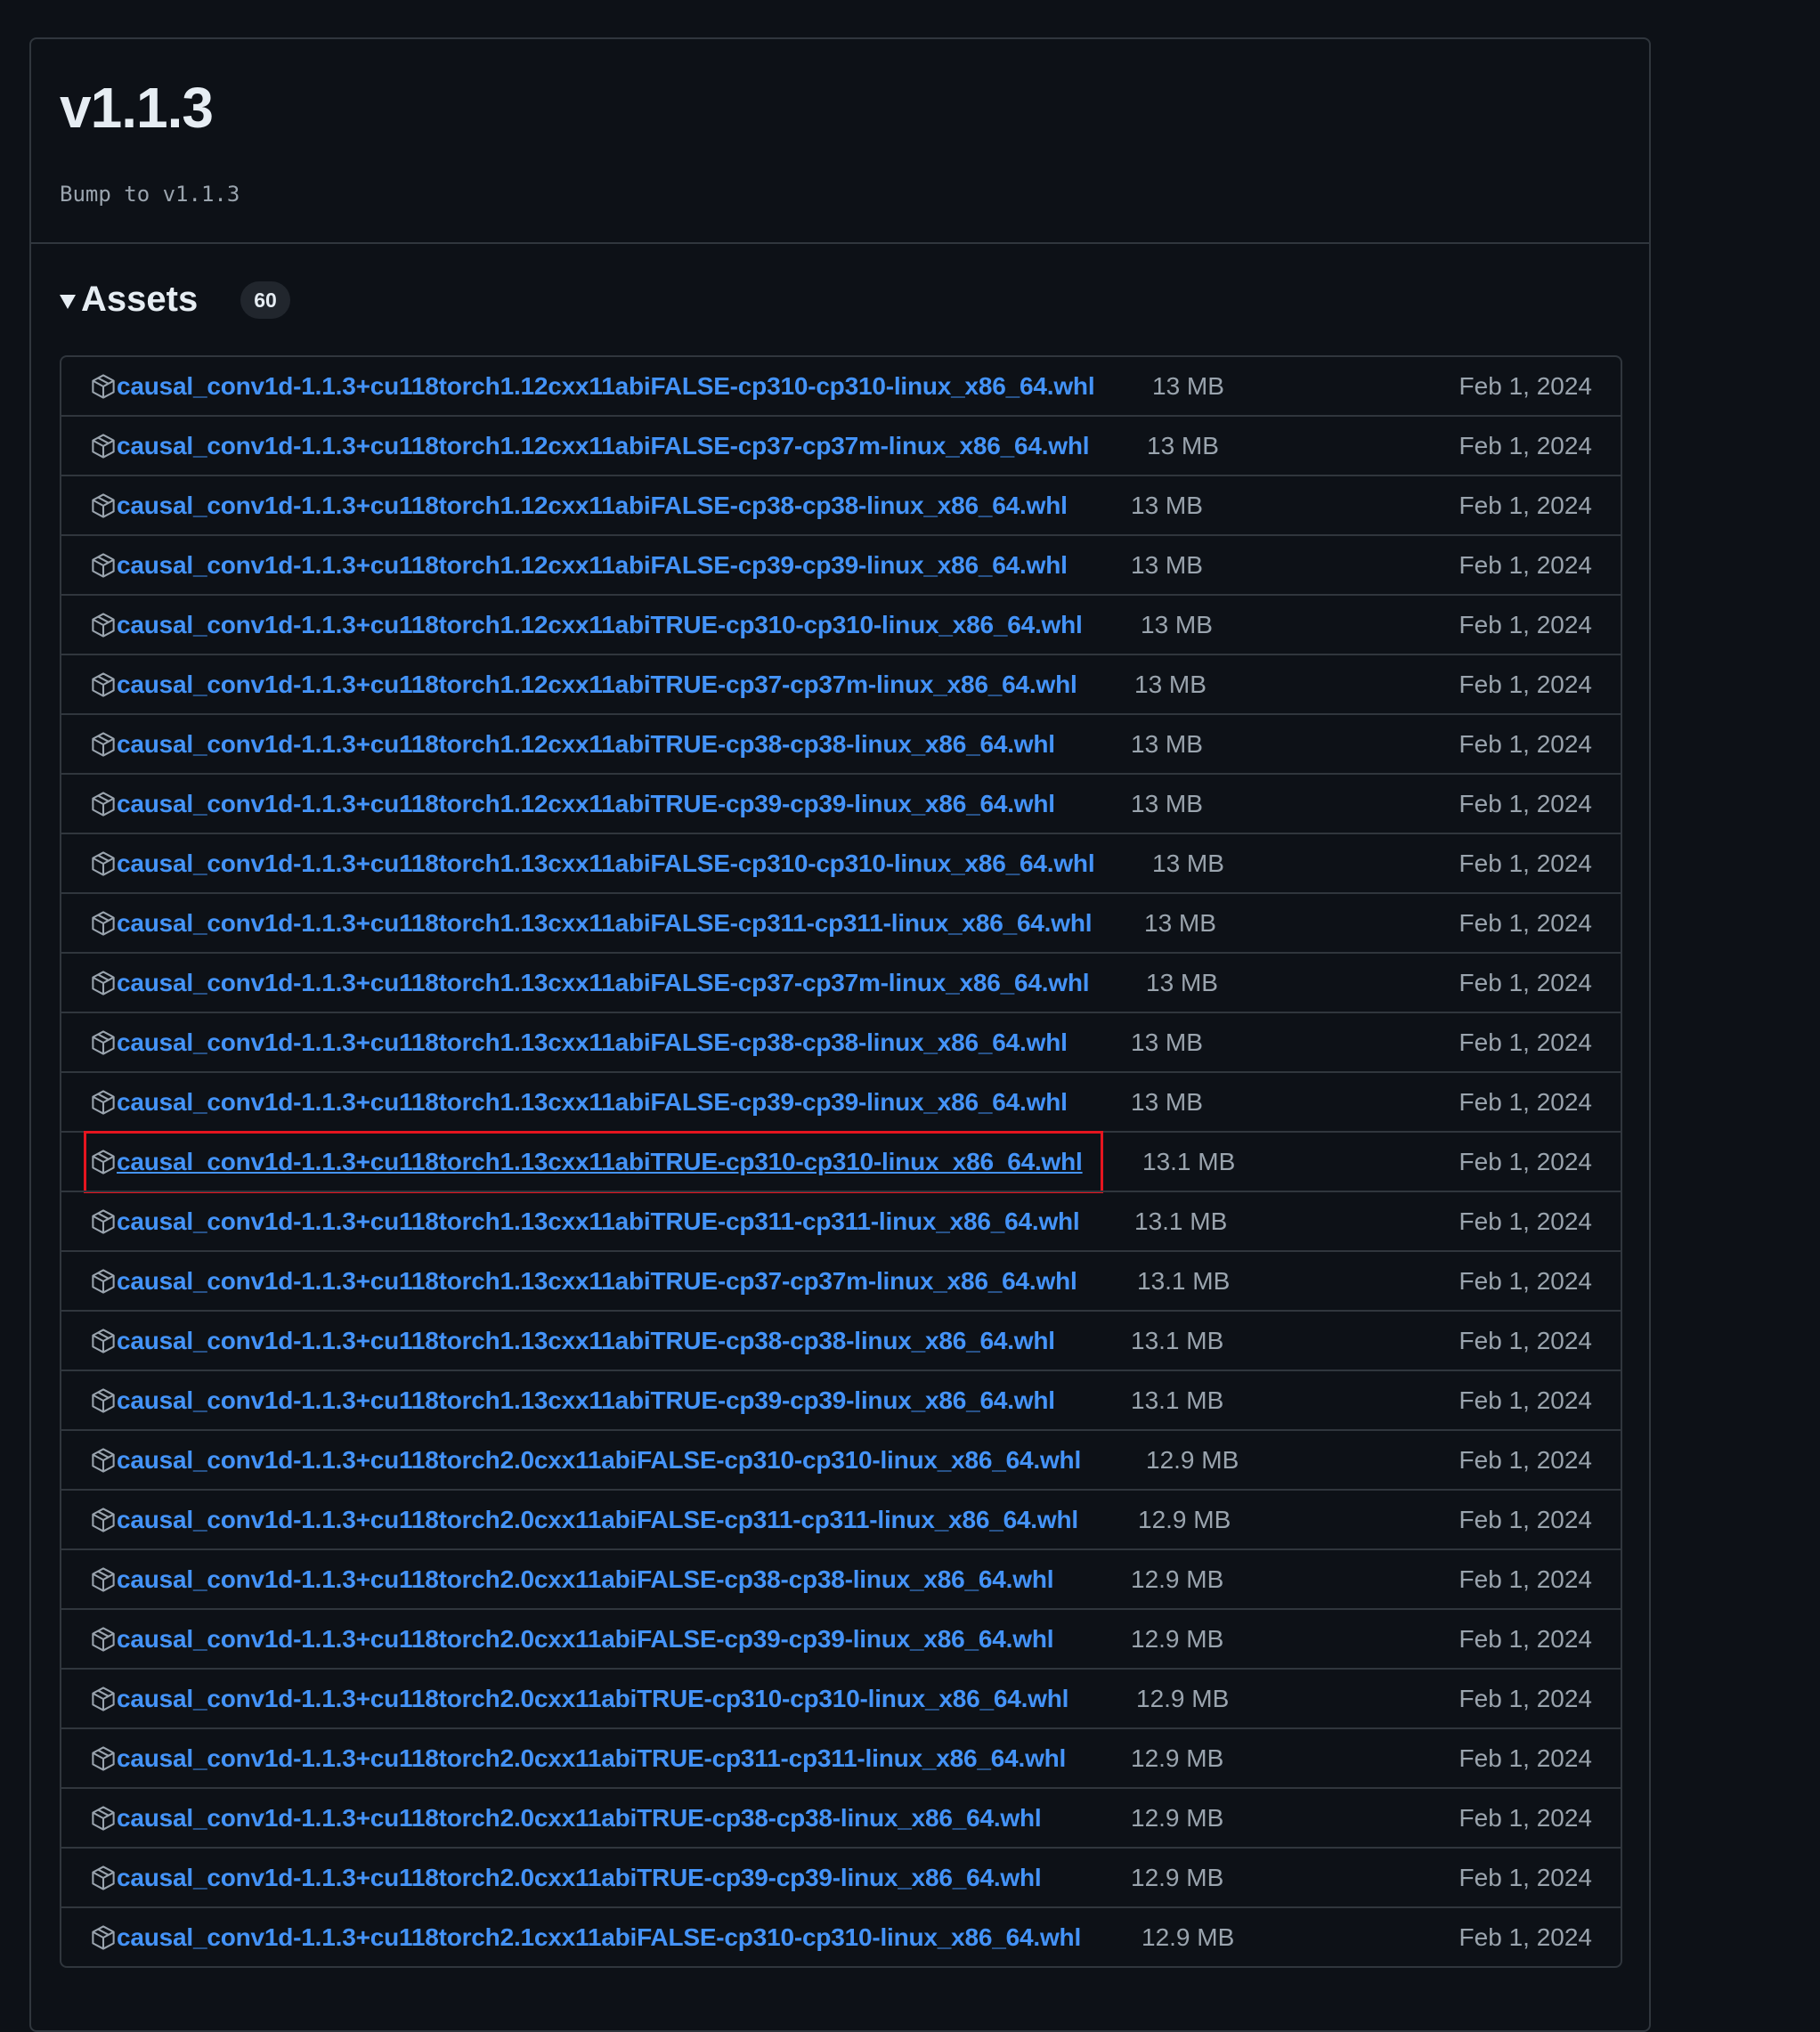  What do you see at coordinates (175, 300) in the screenshot?
I see `assets-toggle: Assets 60` at bounding box center [175, 300].